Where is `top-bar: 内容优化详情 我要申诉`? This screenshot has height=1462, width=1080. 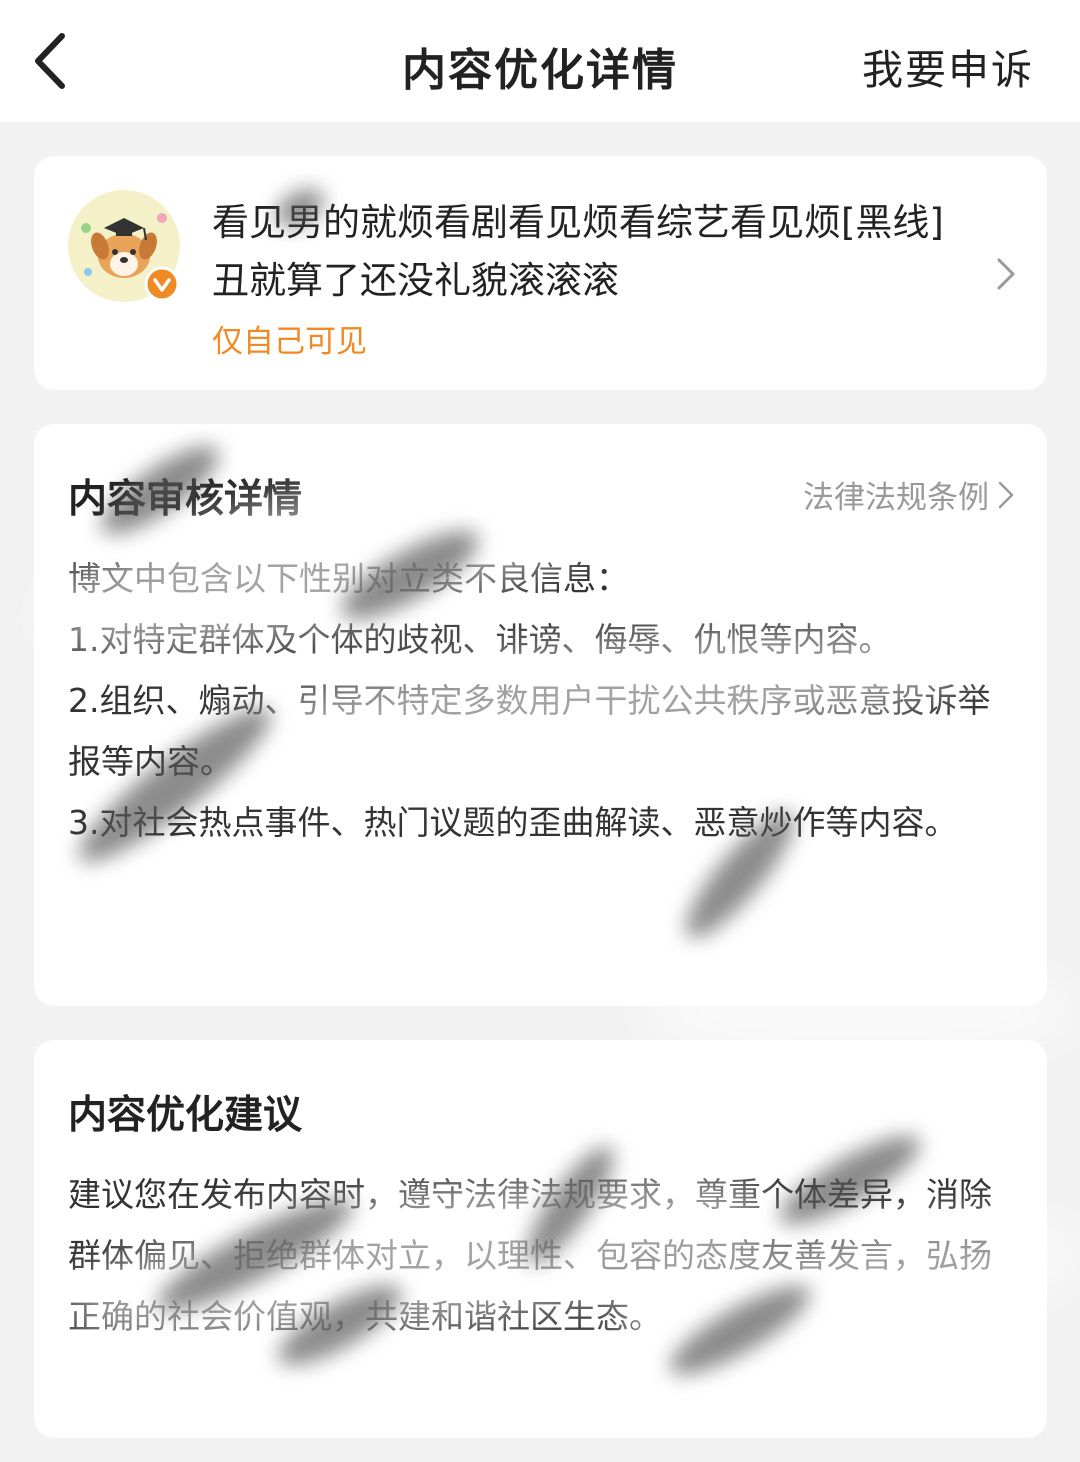 top-bar: 内容优化详情 我要申诉 is located at coordinates (540, 61).